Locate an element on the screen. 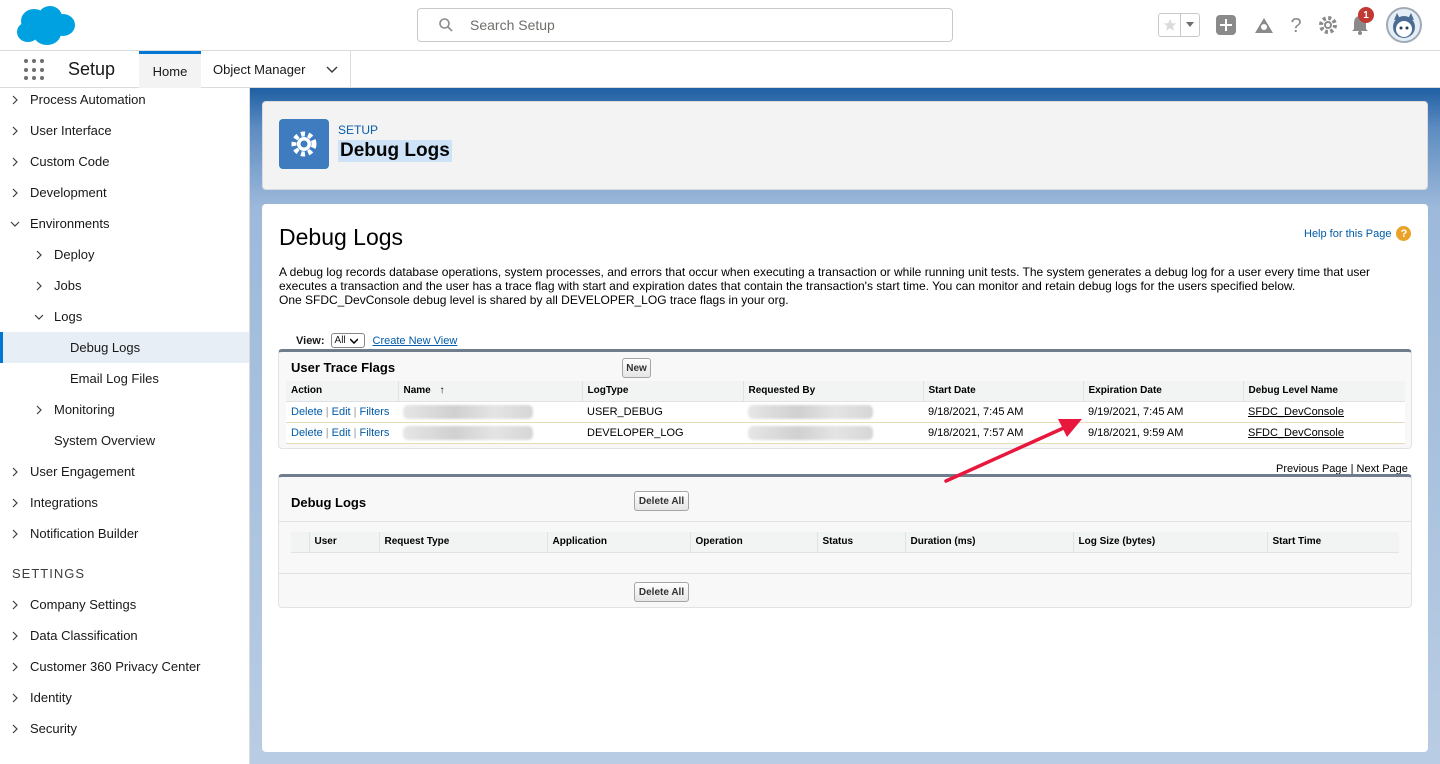 The image size is (1440, 764). sidebar-item-label: System Overview is located at coordinates (105, 440).